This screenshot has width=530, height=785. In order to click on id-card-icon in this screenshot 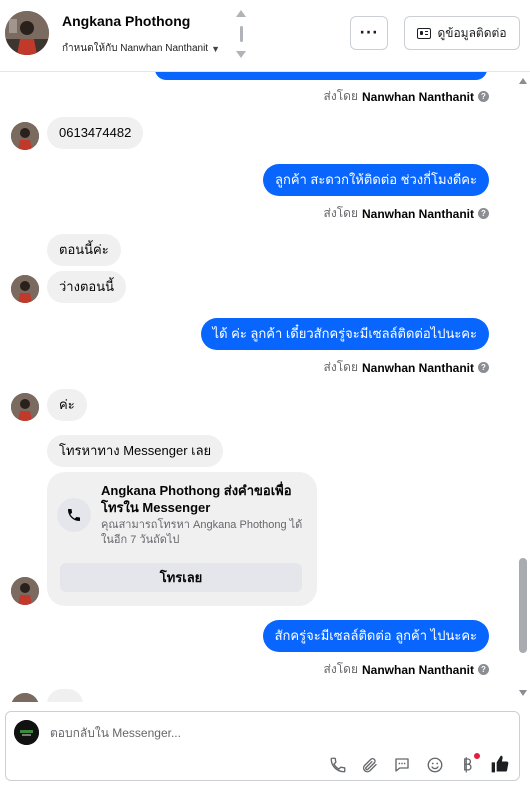, I will do `click(424, 33)`.